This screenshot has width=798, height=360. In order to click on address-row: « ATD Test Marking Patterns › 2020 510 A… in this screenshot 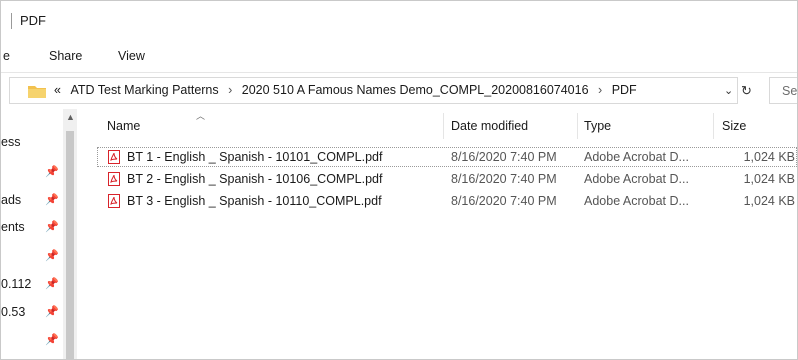, I will do `click(399, 90)`.